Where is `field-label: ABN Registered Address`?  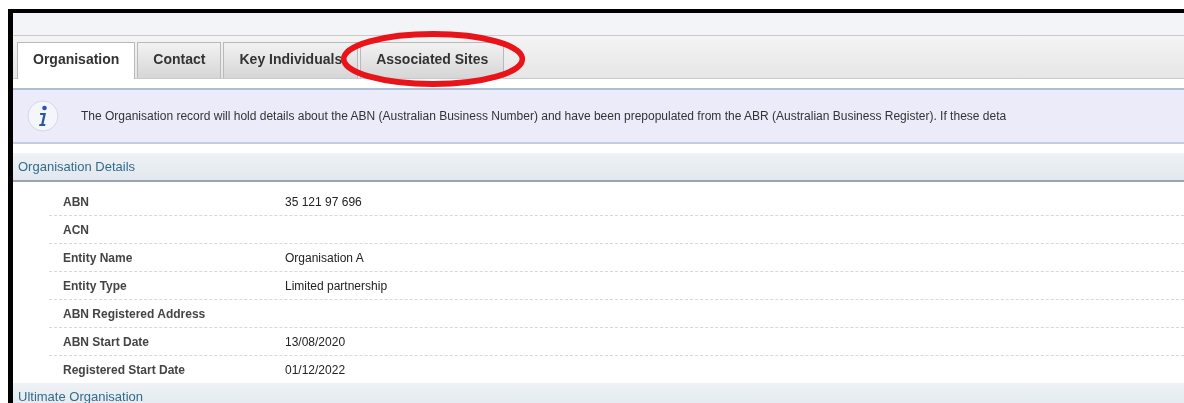
field-label: ABN Registered Address is located at coordinates (134, 313).